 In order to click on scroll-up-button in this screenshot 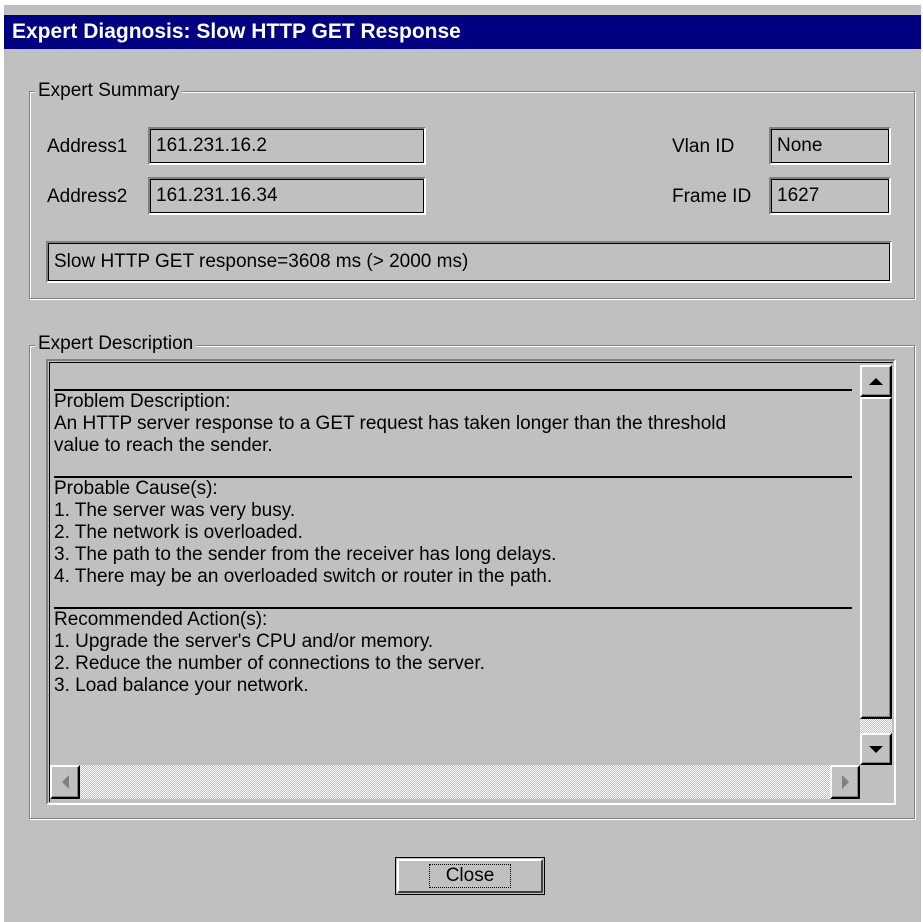, I will do `click(876, 381)`.